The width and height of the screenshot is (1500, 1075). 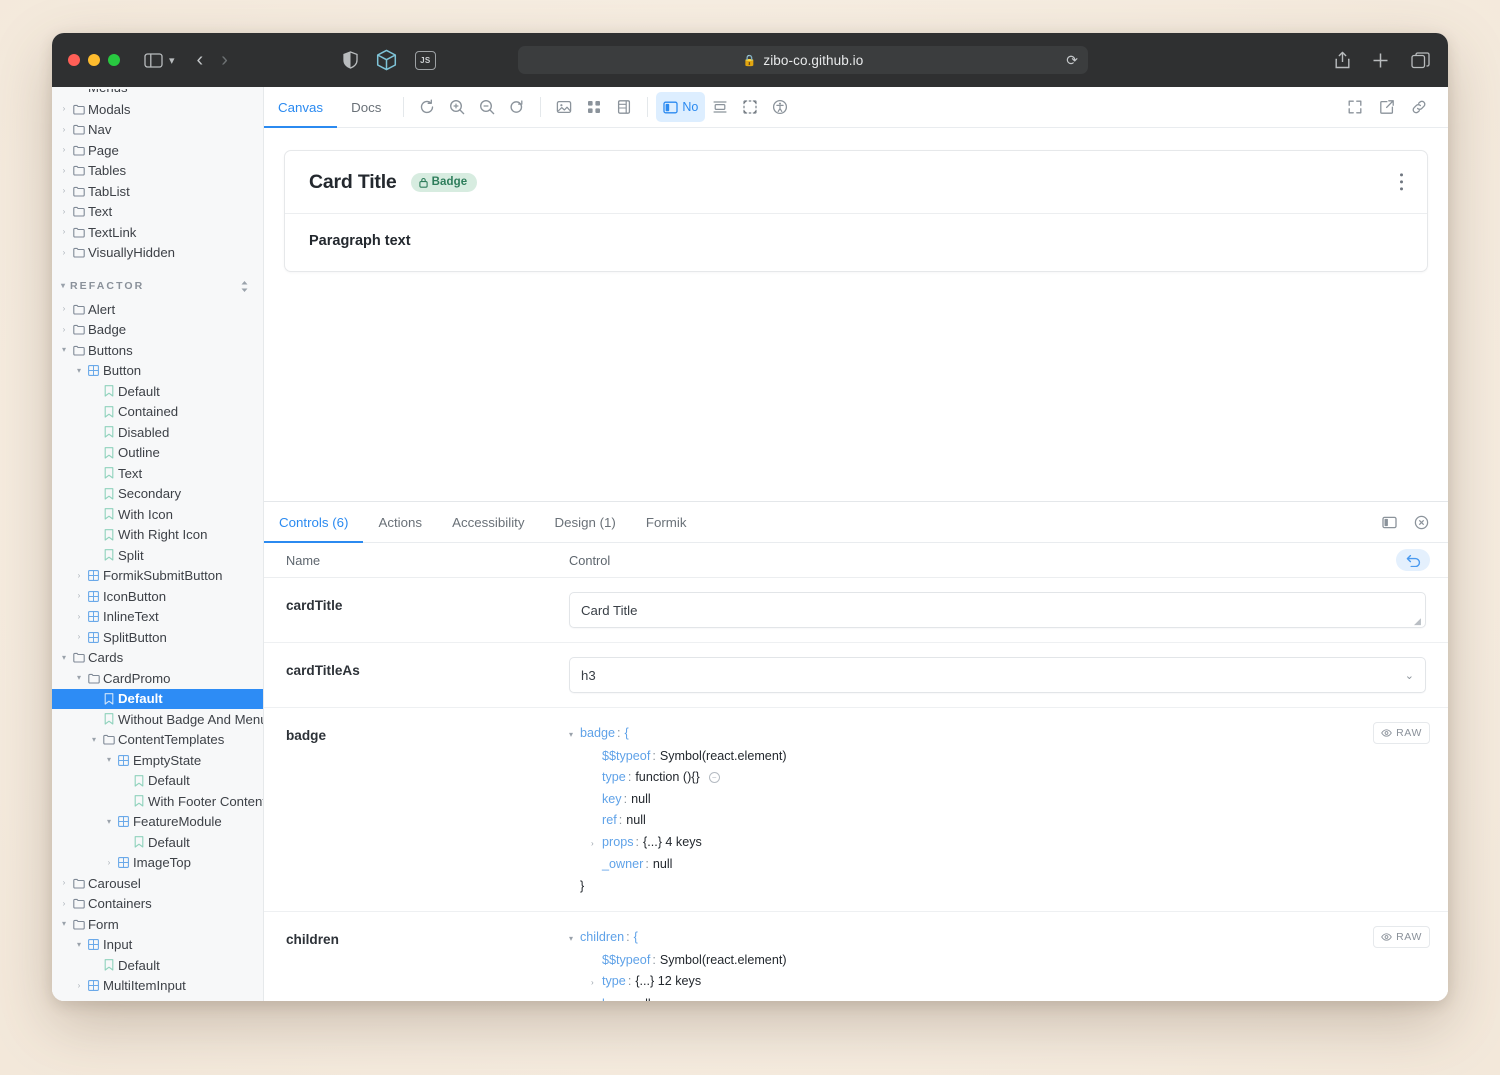 What do you see at coordinates (157, 637) in the screenshot?
I see `sidebar-item-splitbutton: › SplitButton` at bounding box center [157, 637].